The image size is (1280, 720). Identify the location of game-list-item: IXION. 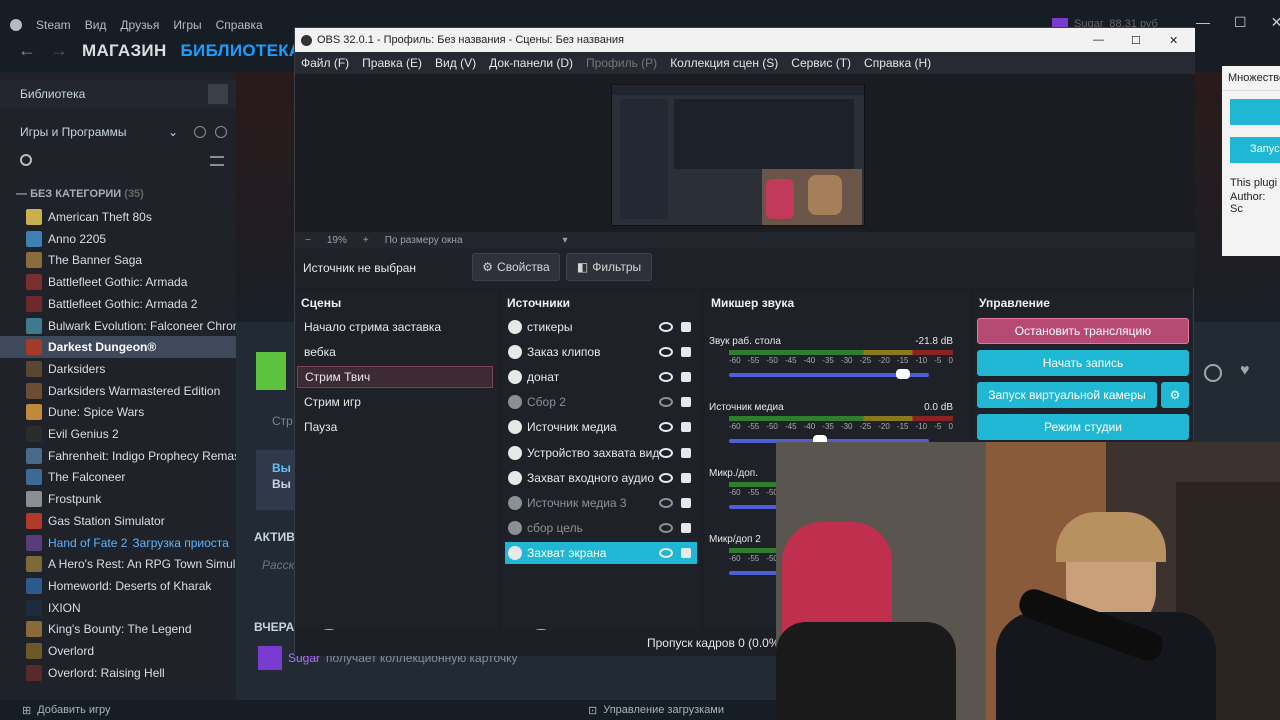
(118, 608).